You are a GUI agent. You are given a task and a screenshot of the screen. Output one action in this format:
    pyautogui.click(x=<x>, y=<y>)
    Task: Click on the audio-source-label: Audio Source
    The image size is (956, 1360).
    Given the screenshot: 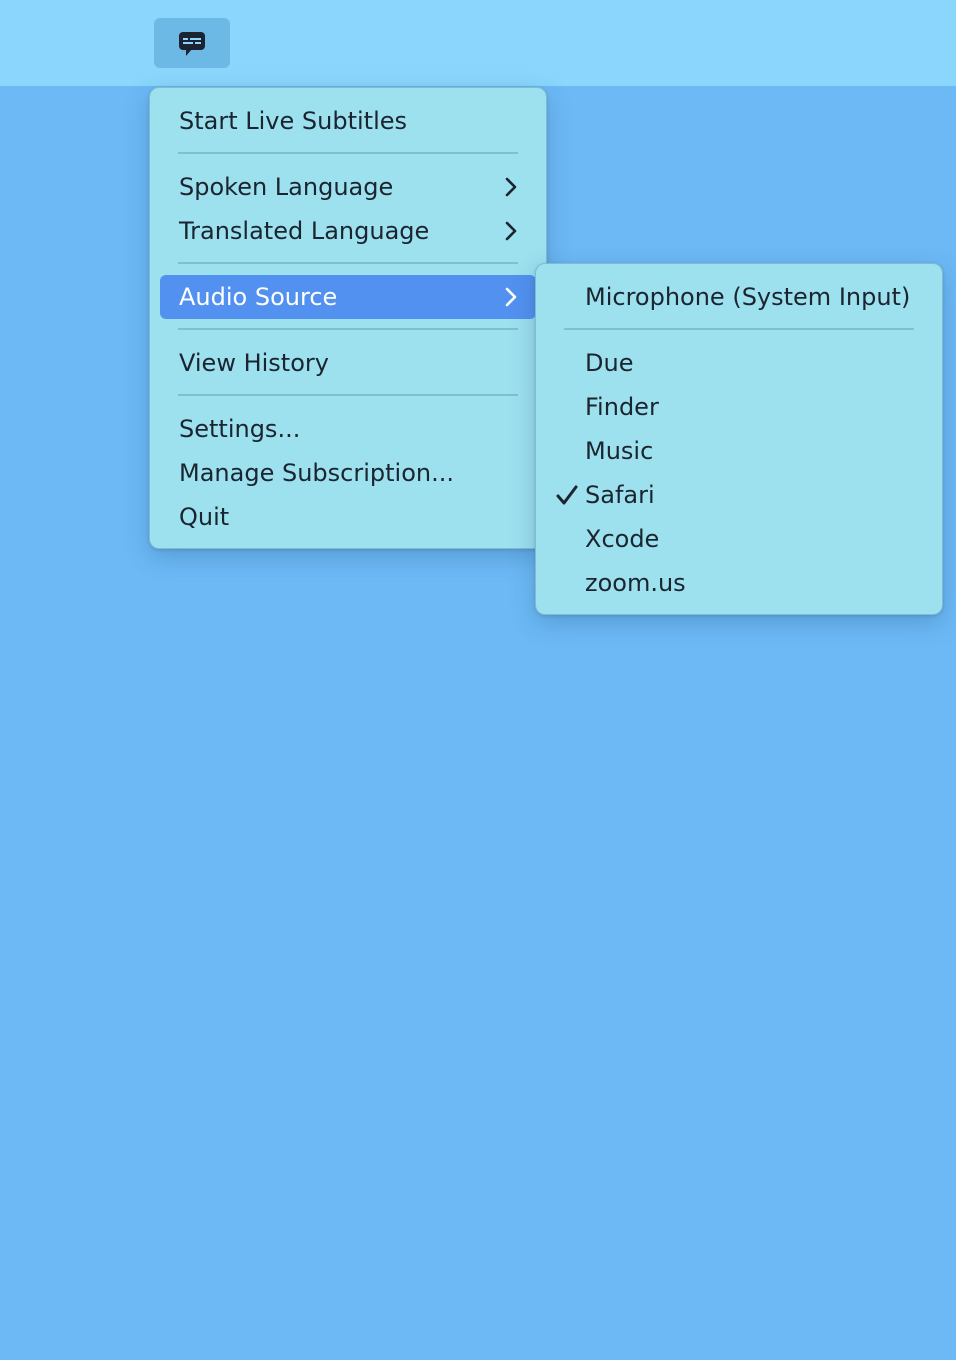 What is the action you would take?
    pyautogui.click(x=258, y=297)
    